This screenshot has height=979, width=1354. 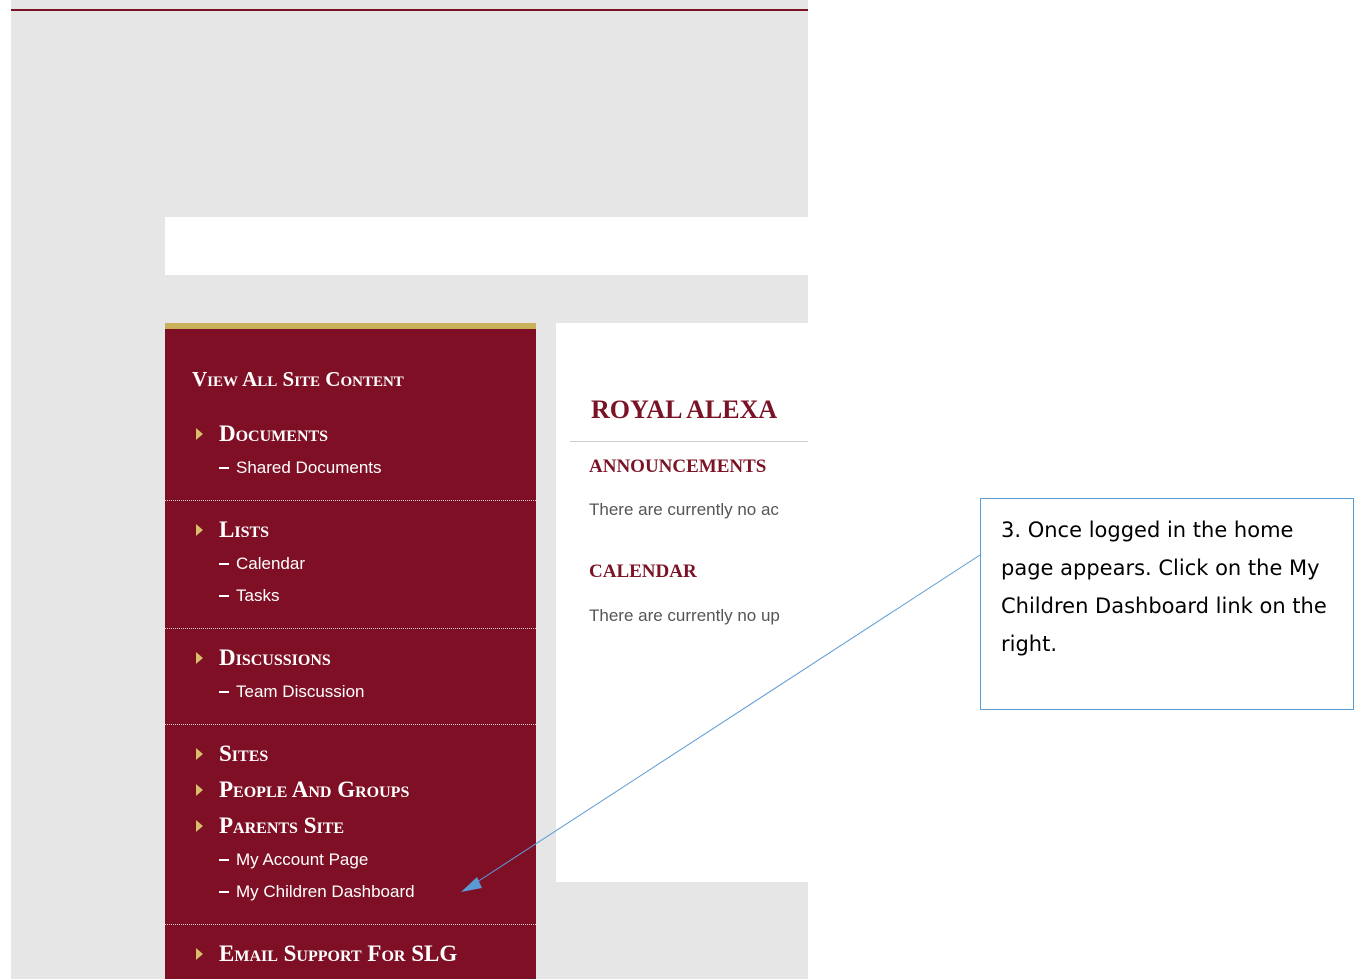 What do you see at coordinates (302, 859) in the screenshot?
I see `nav-item-label: My Account Page` at bounding box center [302, 859].